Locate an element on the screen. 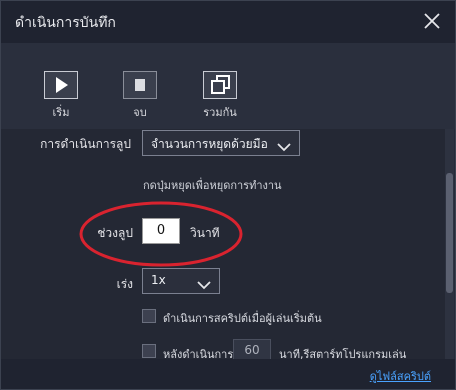 This screenshot has height=390, width=456. loop-mode-select: จำนวนการหยุดด้วยมือ is located at coordinates (221, 143).